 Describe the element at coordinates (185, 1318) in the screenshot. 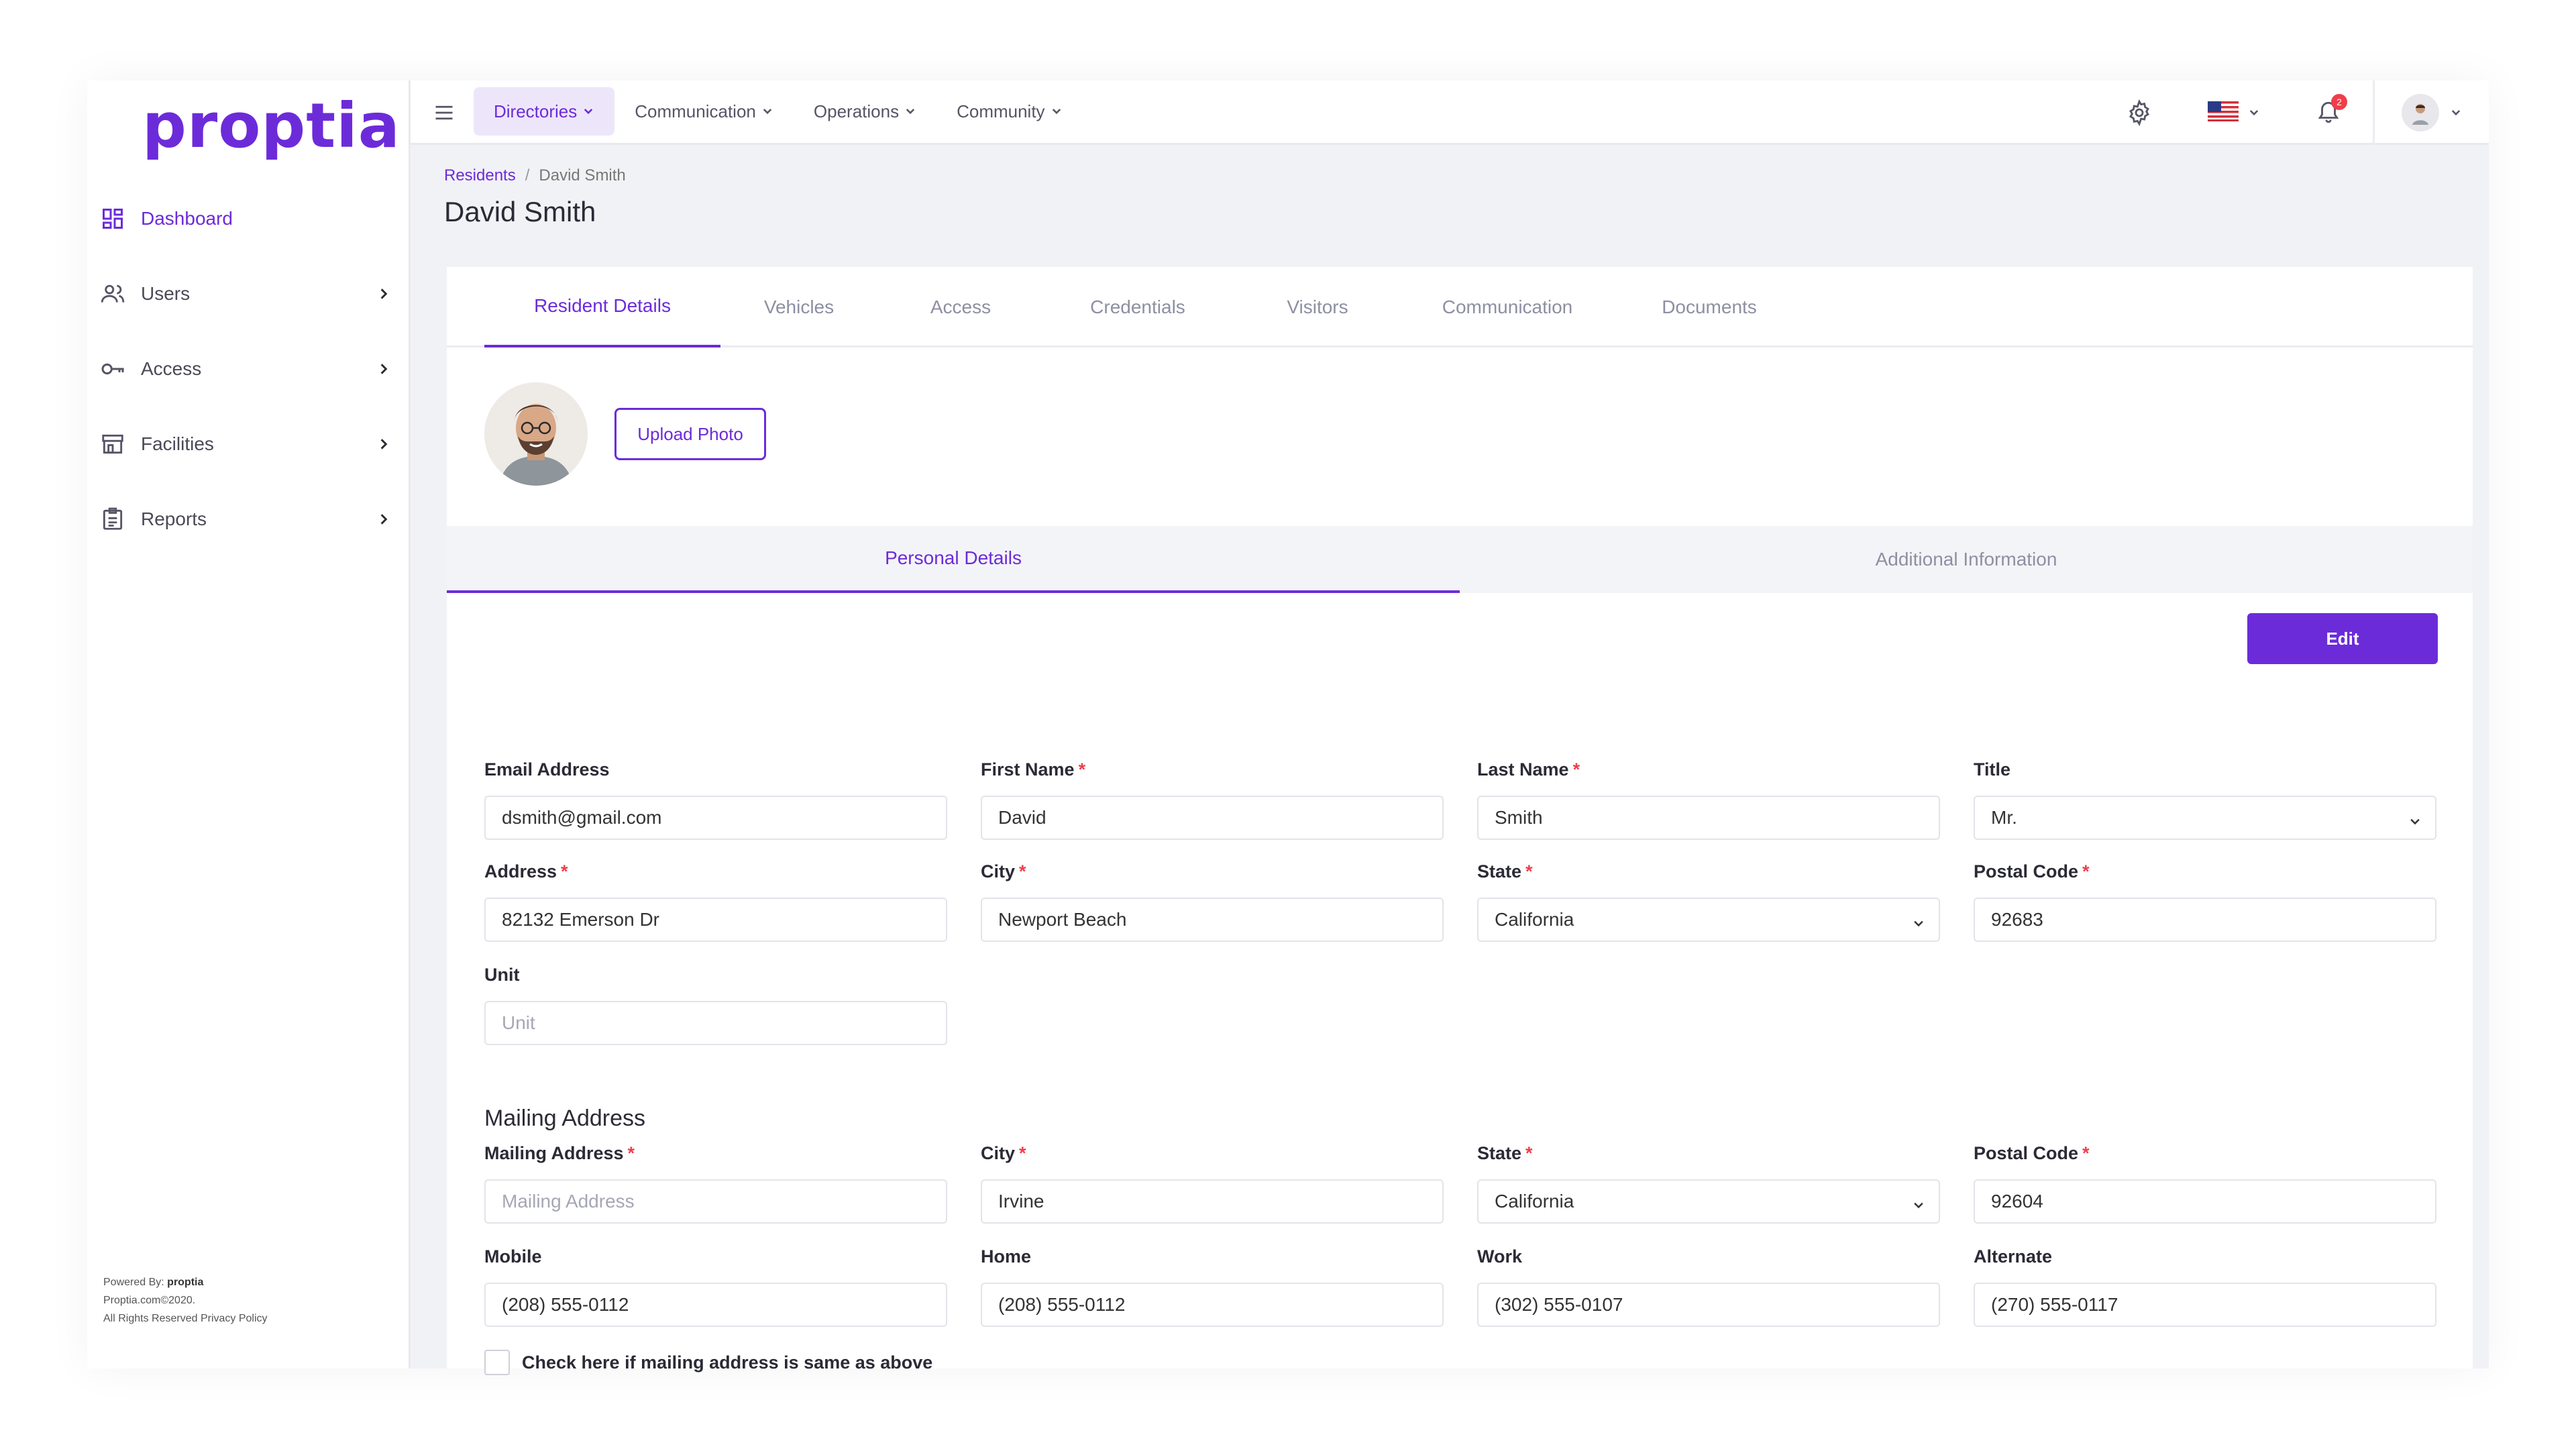

I see `rights-privacy-link: All Rights Reserved Privacy Policy` at that location.